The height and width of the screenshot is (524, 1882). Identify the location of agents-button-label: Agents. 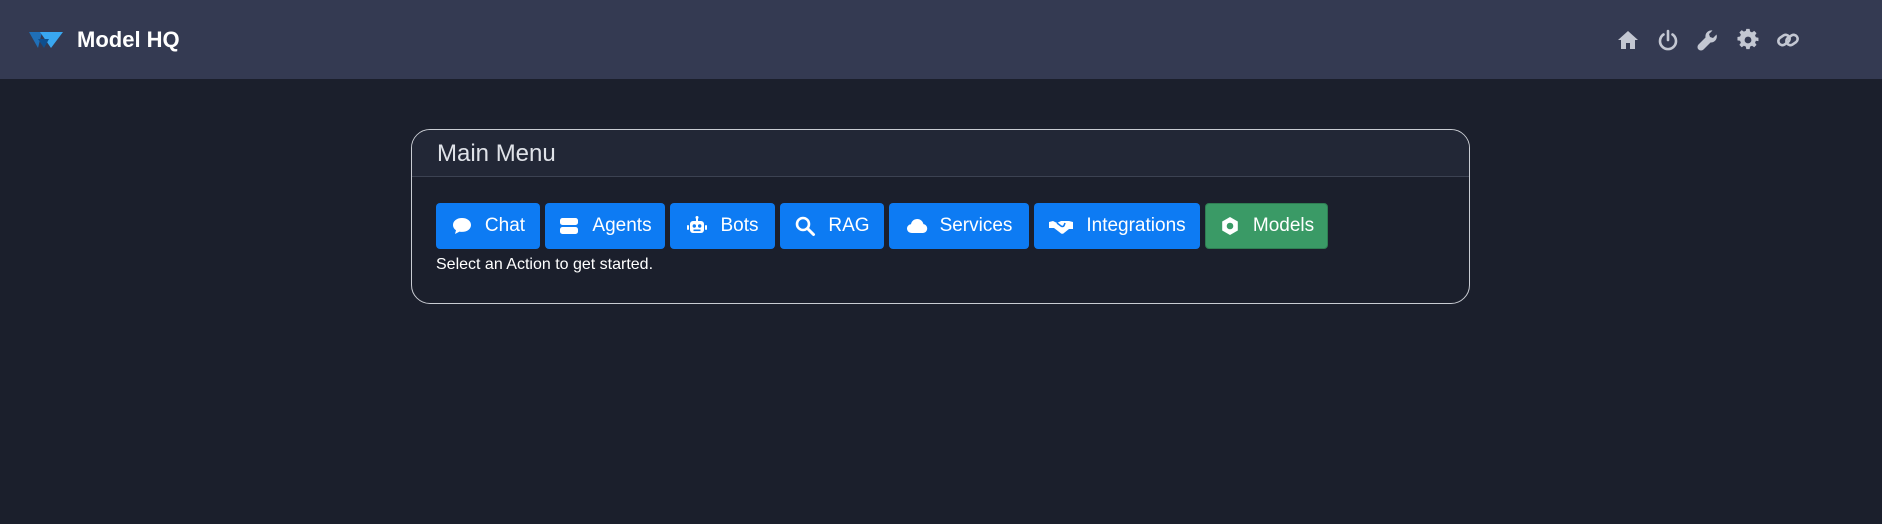
(622, 225).